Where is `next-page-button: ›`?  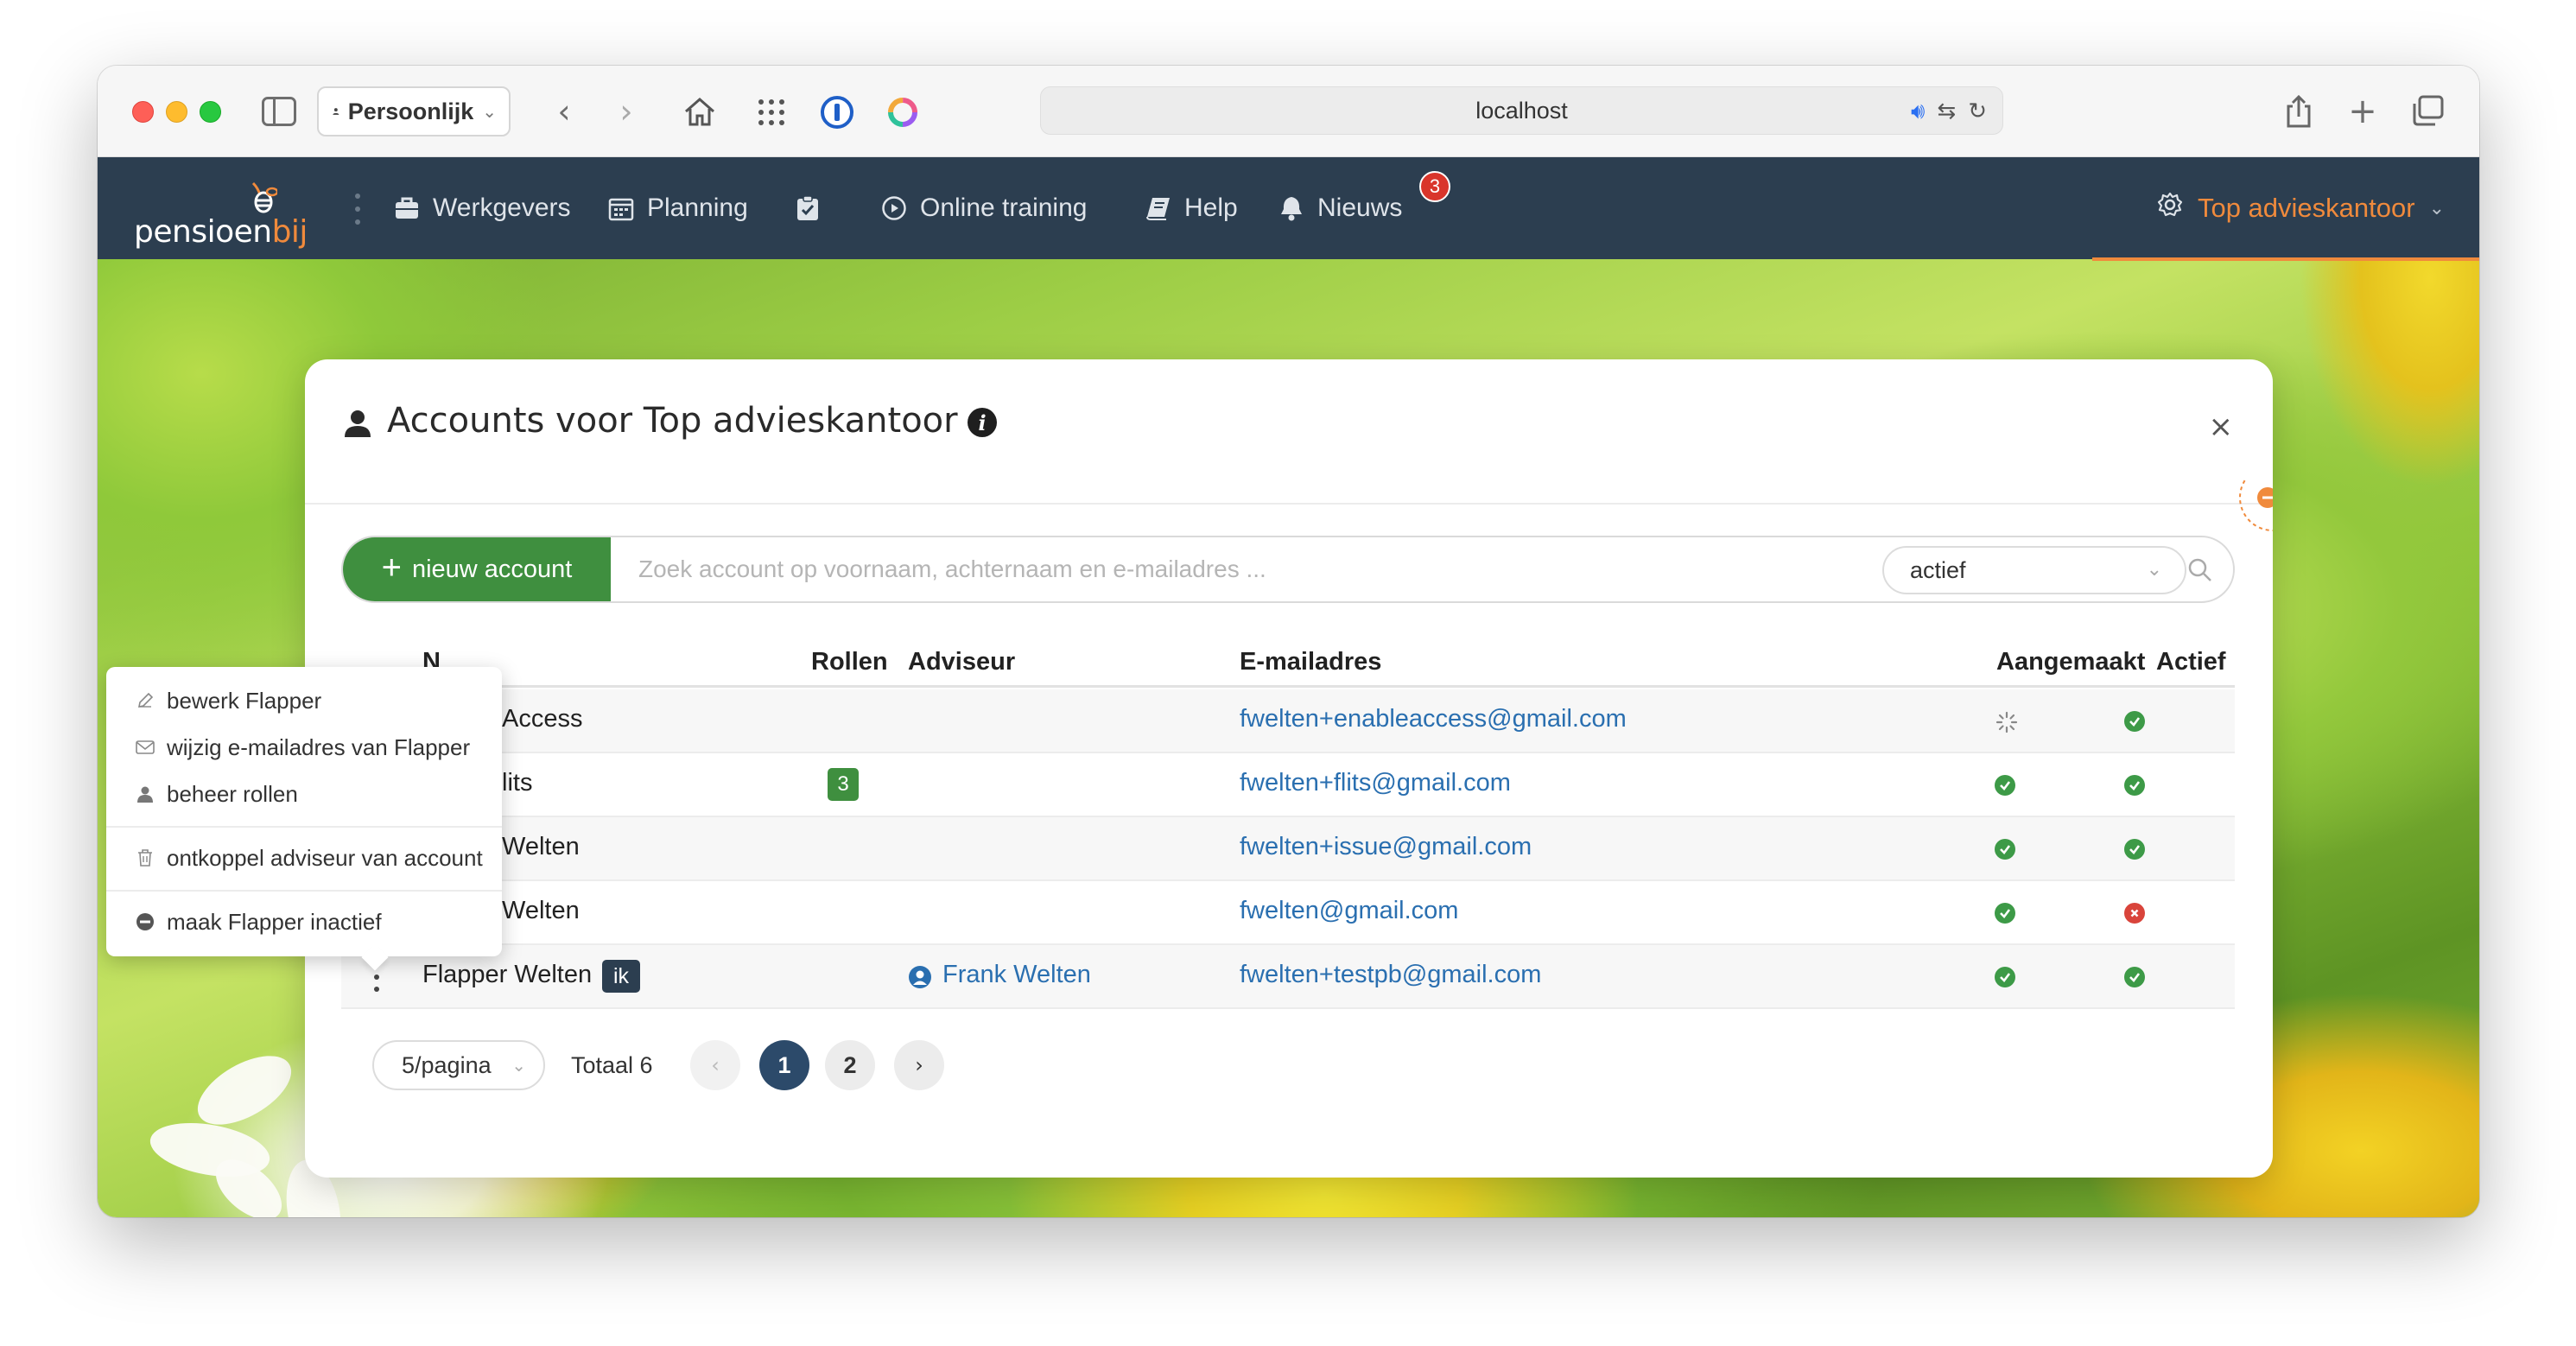 next-page-button: › is located at coordinates (919, 1065).